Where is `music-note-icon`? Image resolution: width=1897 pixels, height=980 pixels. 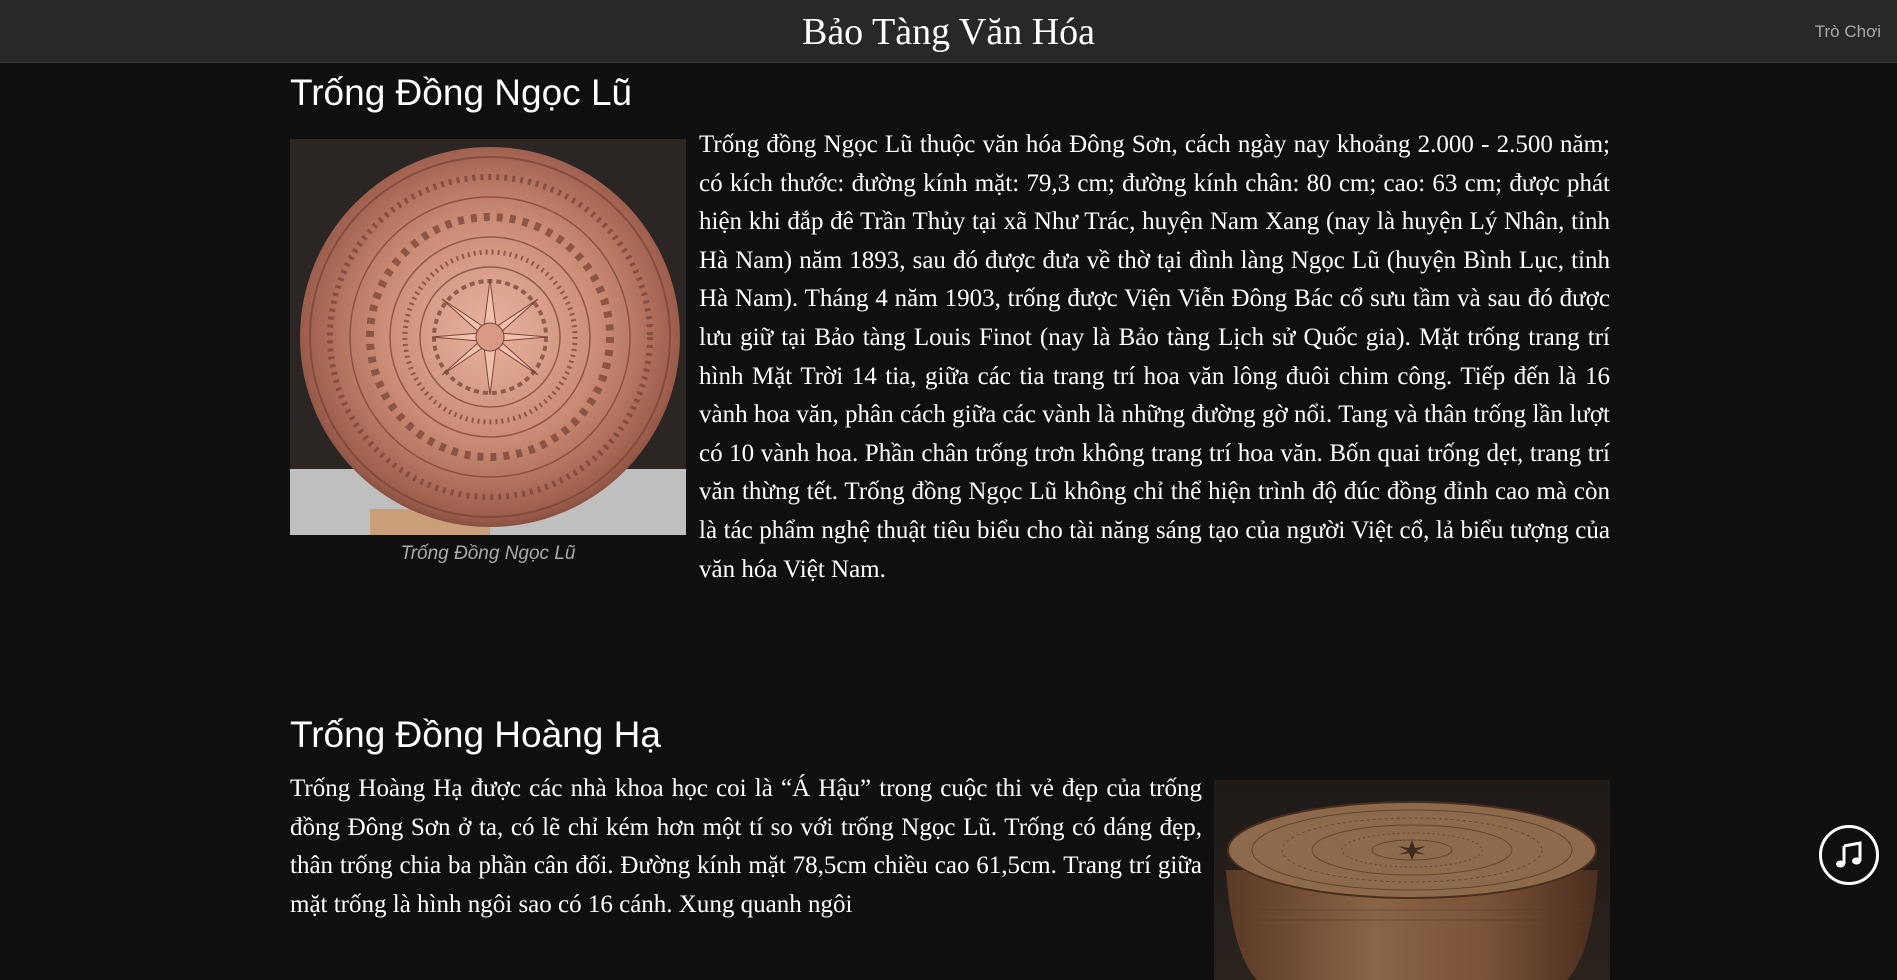
music-note-icon is located at coordinates (1849, 854).